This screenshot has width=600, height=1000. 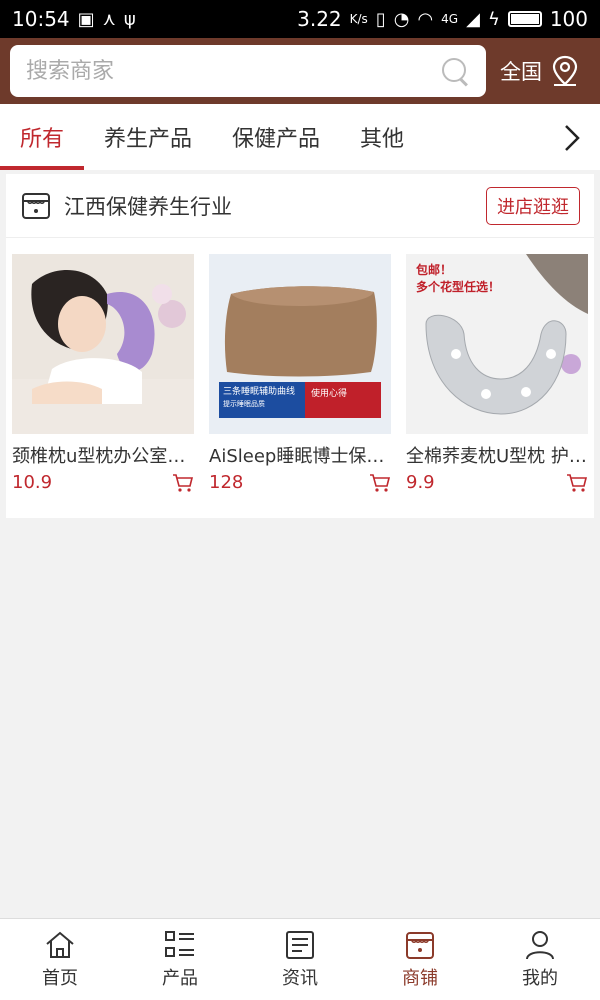 I want to click on product-title: AiSleep睡眠博士保健枕, so click(x=300, y=456).